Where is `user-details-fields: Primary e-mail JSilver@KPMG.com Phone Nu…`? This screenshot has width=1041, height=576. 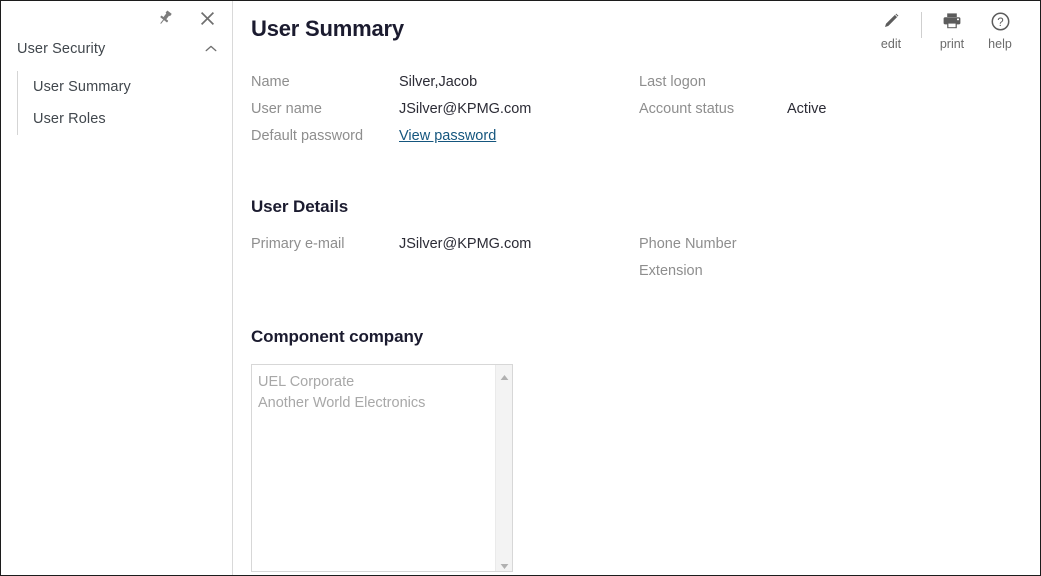 user-details-fields: Primary e-mail JSilver@KPMG.com Phone Nu… is located at coordinates (645, 258).